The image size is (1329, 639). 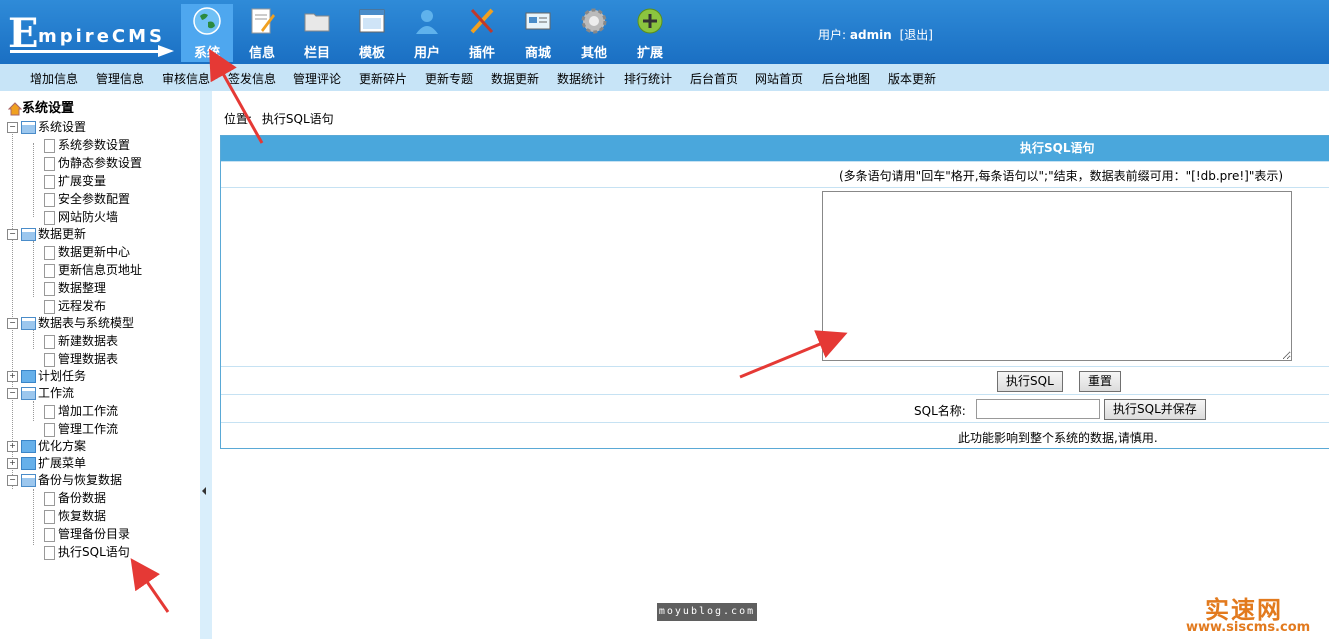 I want to click on nav-plugin: 插件, so click(x=482, y=33).